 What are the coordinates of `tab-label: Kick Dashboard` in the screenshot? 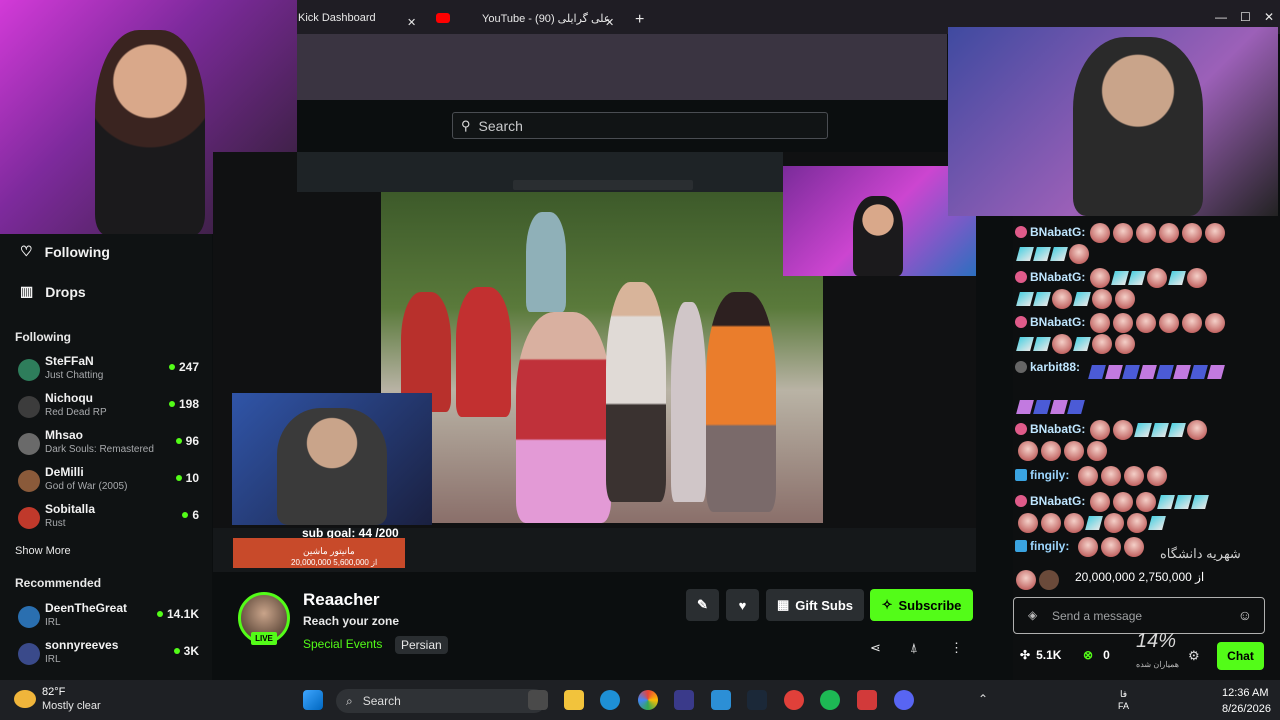 It's located at (337, 18).